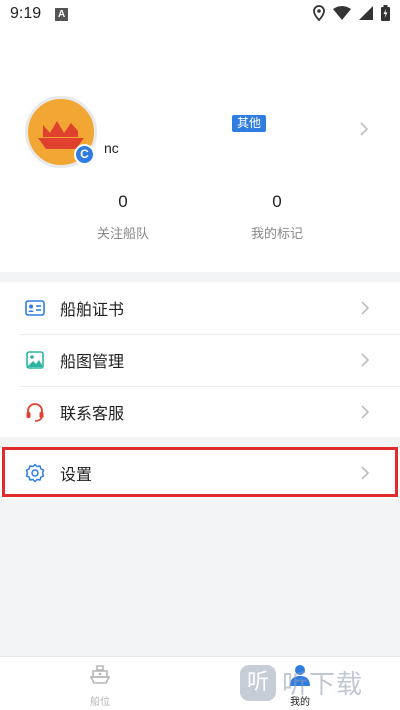 This screenshot has width=400, height=710. What do you see at coordinates (276, 234) in the screenshot?
I see `stat-label: 我的标记` at bounding box center [276, 234].